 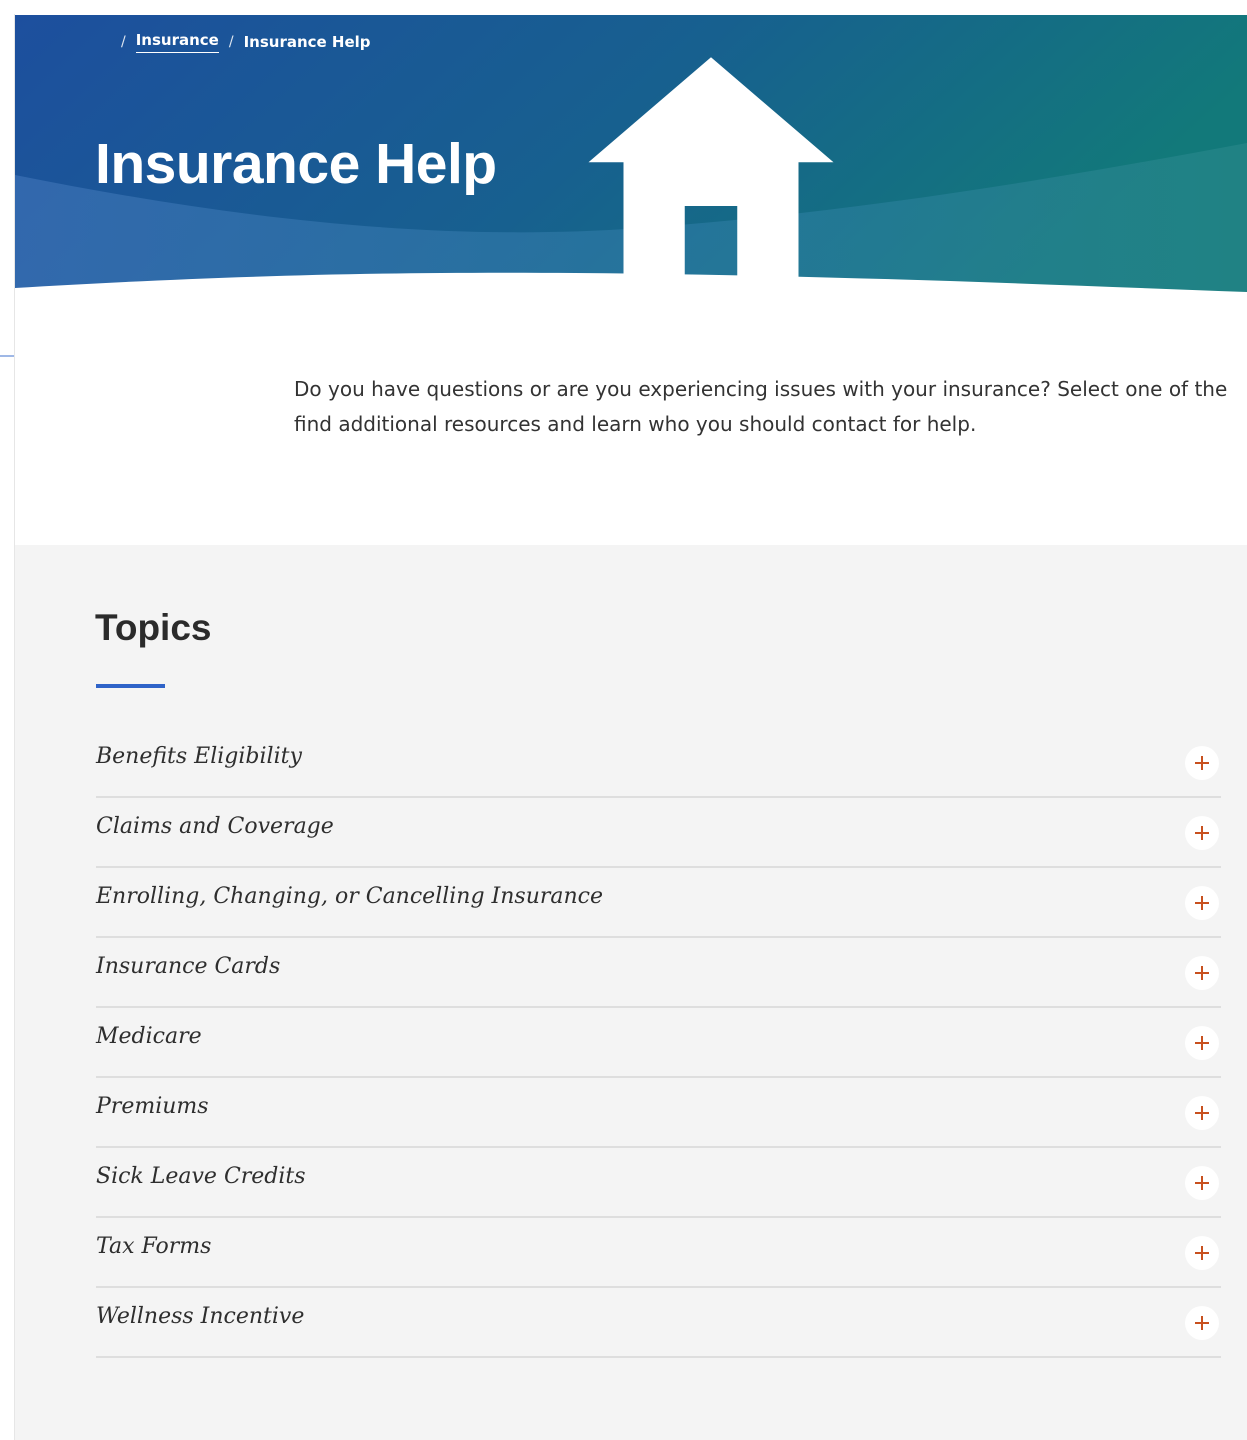 I want to click on accordion-item-label: Insurance Cards, so click(x=188, y=966).